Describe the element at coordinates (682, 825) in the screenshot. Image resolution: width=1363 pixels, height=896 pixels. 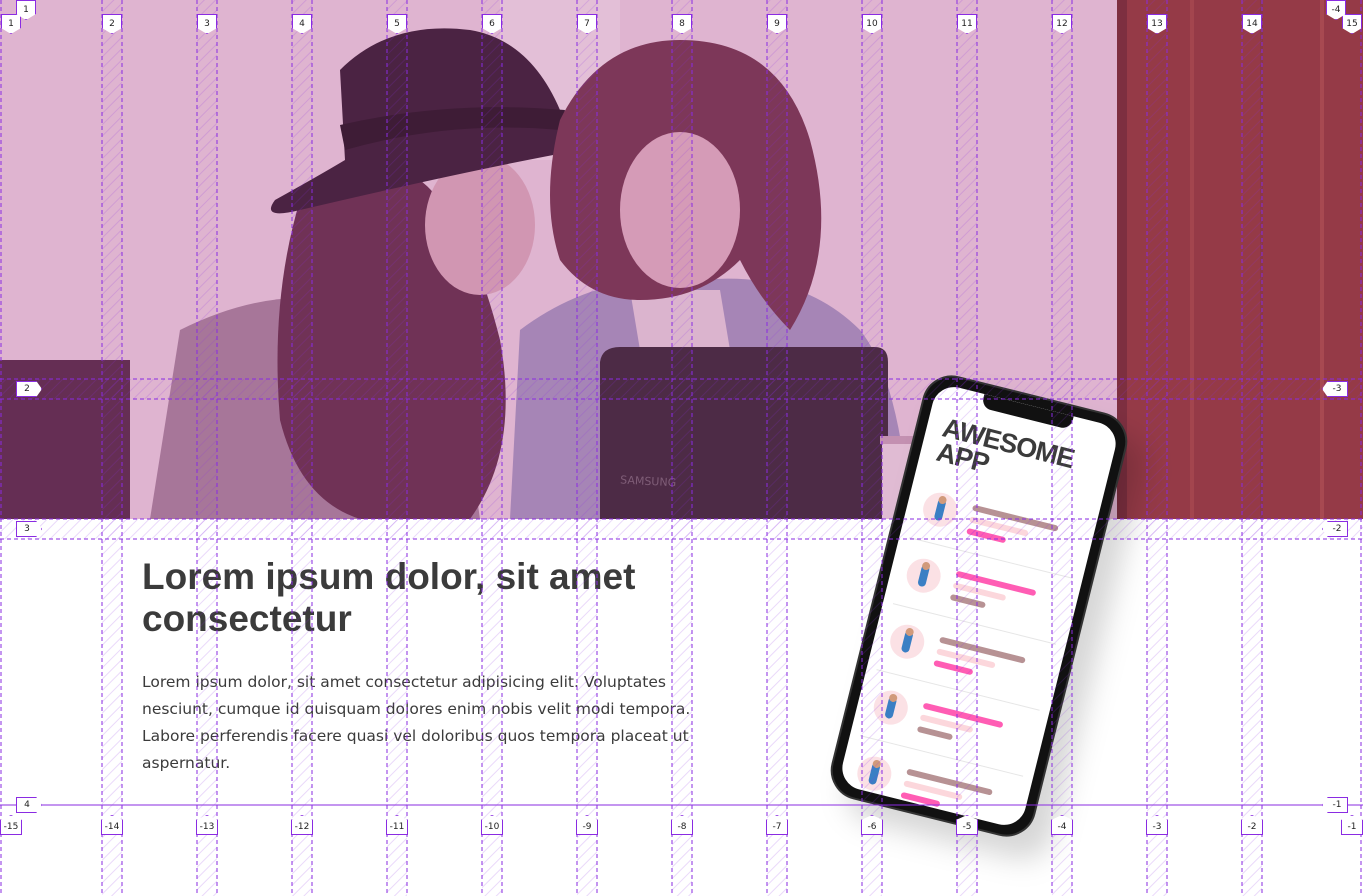
I see `grid-track-label: -8` at that location.